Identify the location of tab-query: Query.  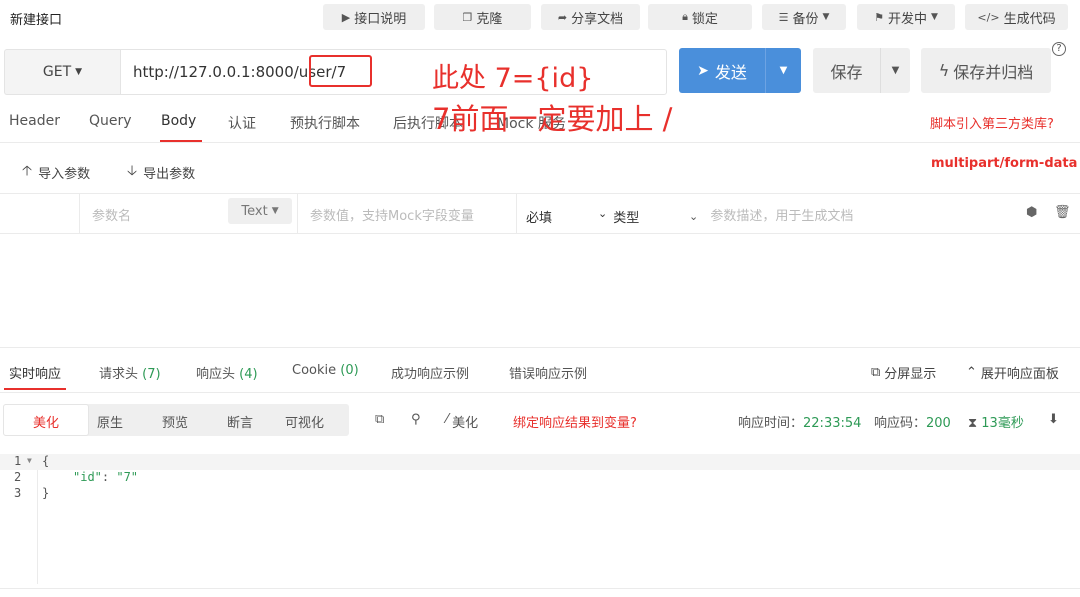
(110, 121).